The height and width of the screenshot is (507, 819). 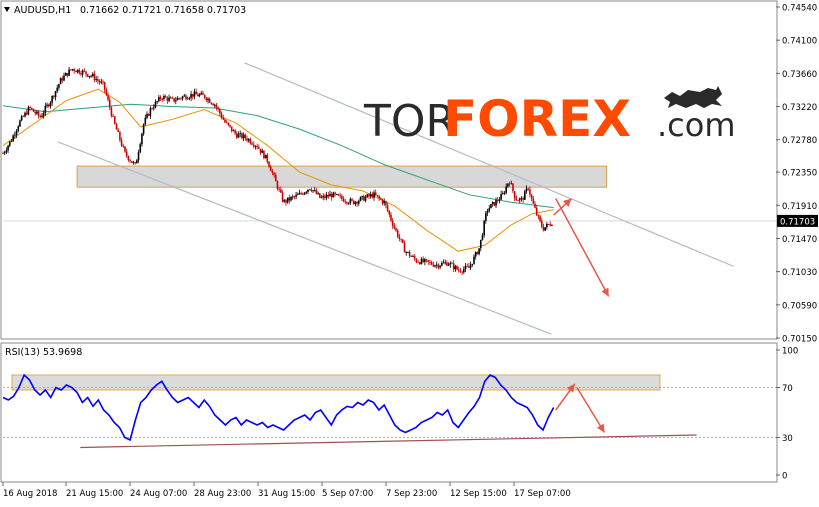 I want to click on price-tick-label: 0.70590, so click(x=799, y=306).